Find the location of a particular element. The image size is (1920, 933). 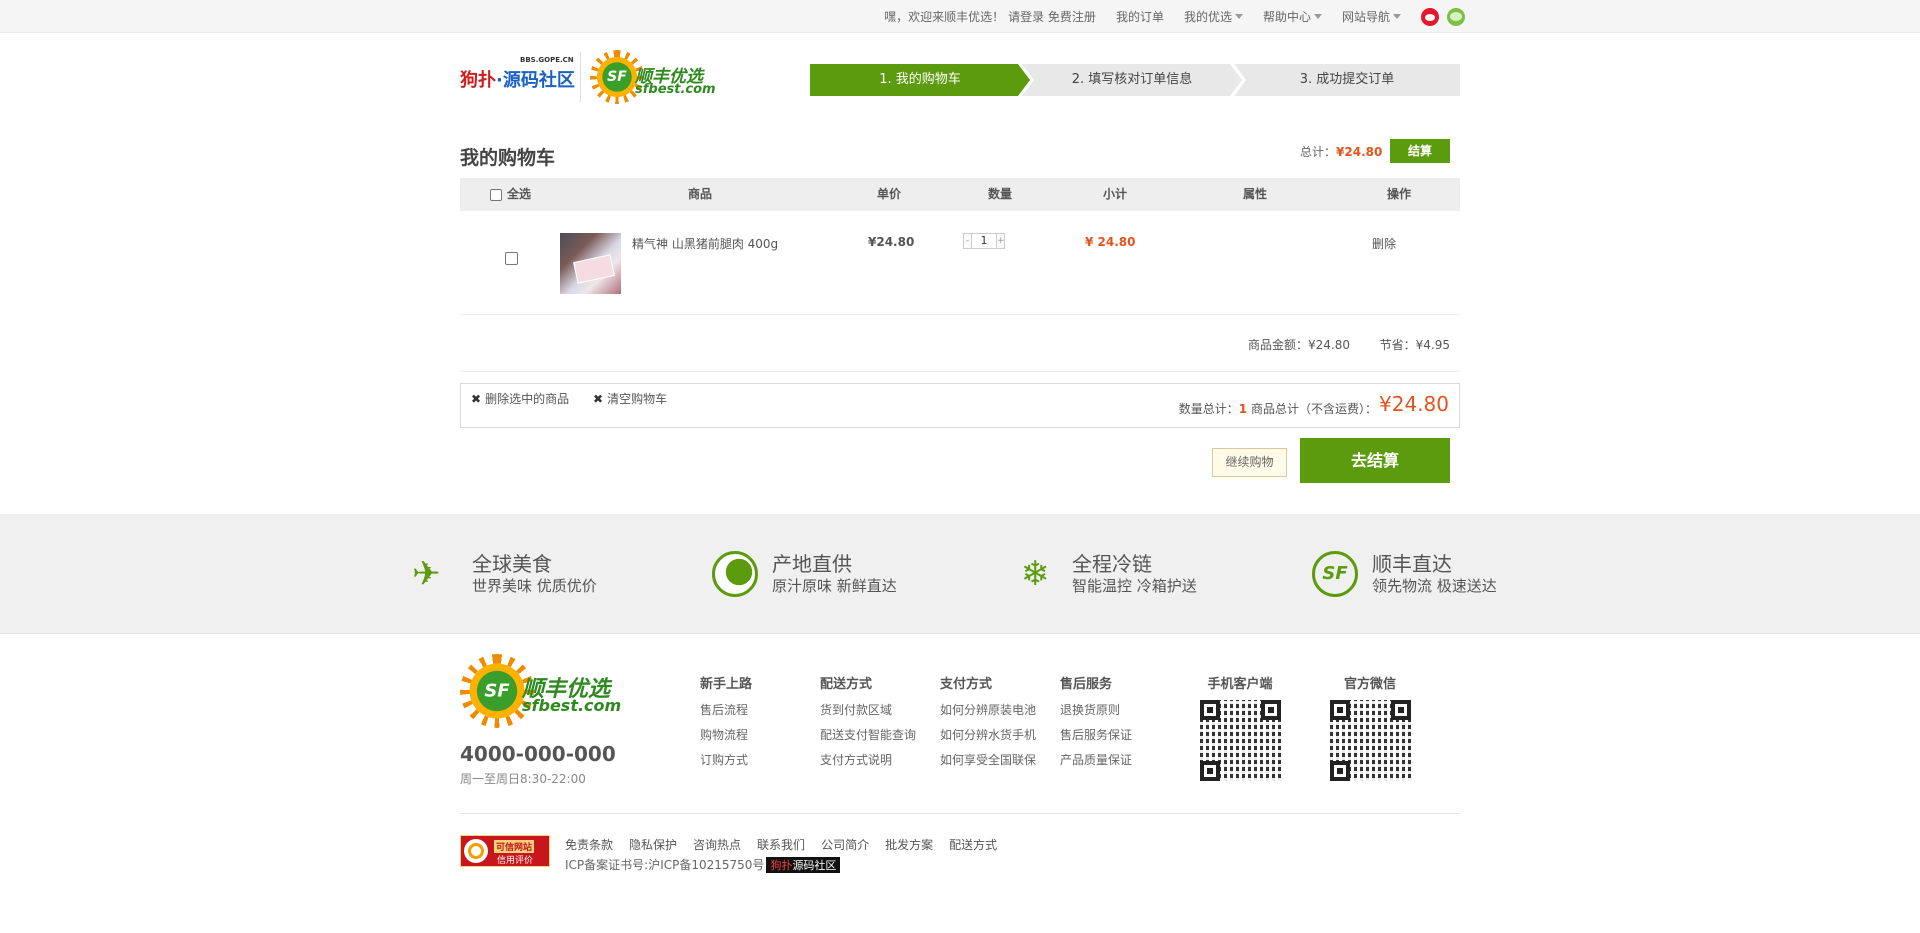

footer-link: 支付方式说明 is located at coordinates (875, 759).